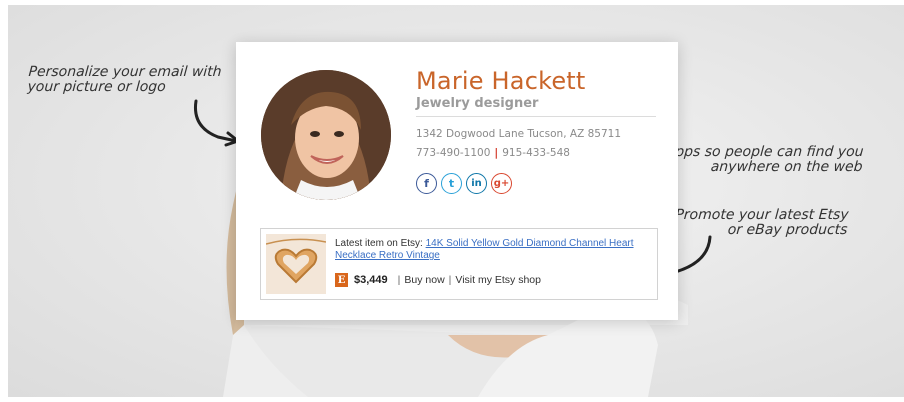  What do you see at coordinates (493, 153) in the screenshot?
I see `signature-phones: 773-490-1100 | 915-433-548` at bounding box center [493, 153].